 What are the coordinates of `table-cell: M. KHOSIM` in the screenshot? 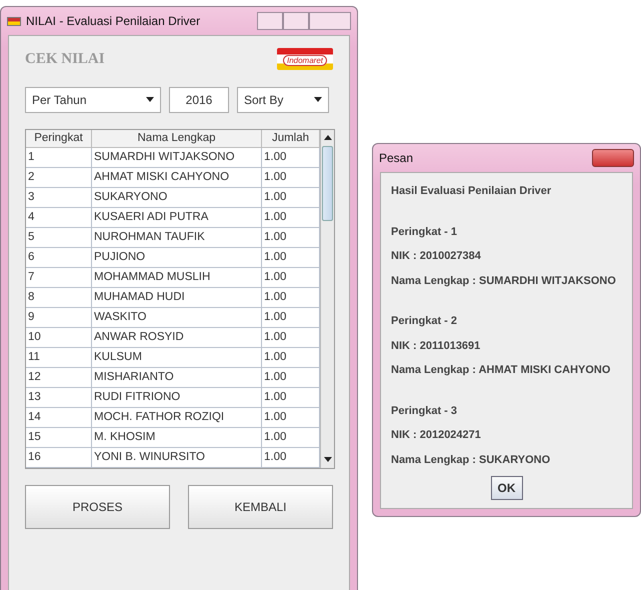 It's located at (177, 438).